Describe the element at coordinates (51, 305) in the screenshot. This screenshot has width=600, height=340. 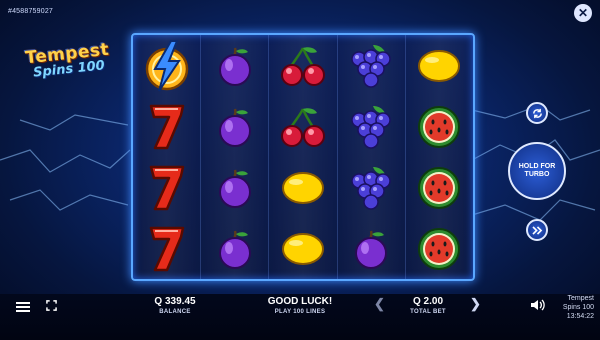
I see `fullscreen-icon` at that location.